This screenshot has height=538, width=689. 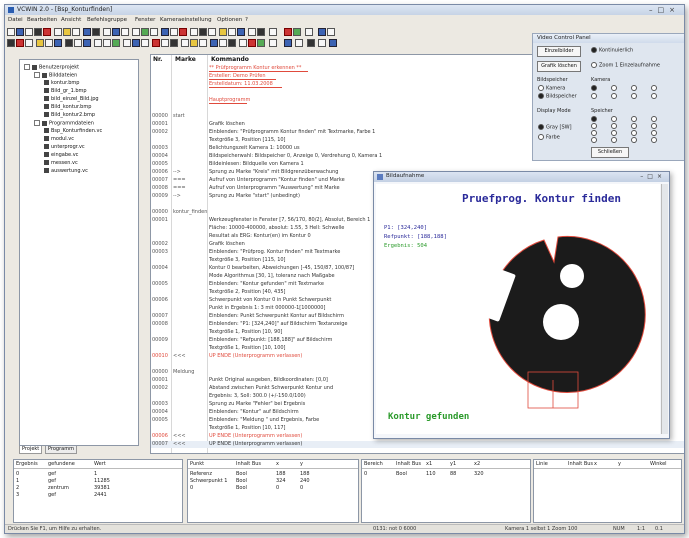 I want to click on menu-options: Optionen, so click(x=229, y=20).